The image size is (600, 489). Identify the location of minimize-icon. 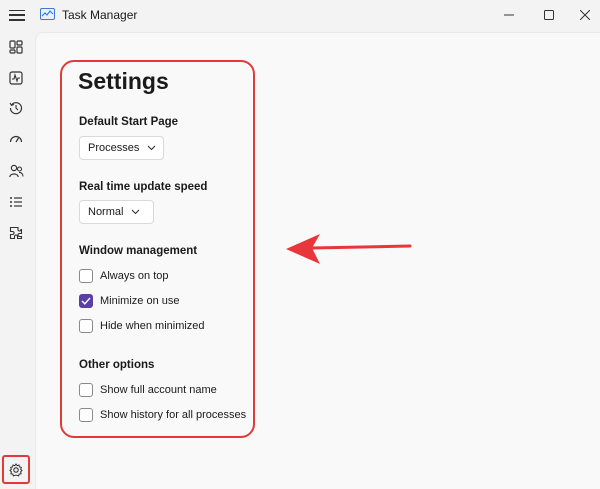
(509, 15).